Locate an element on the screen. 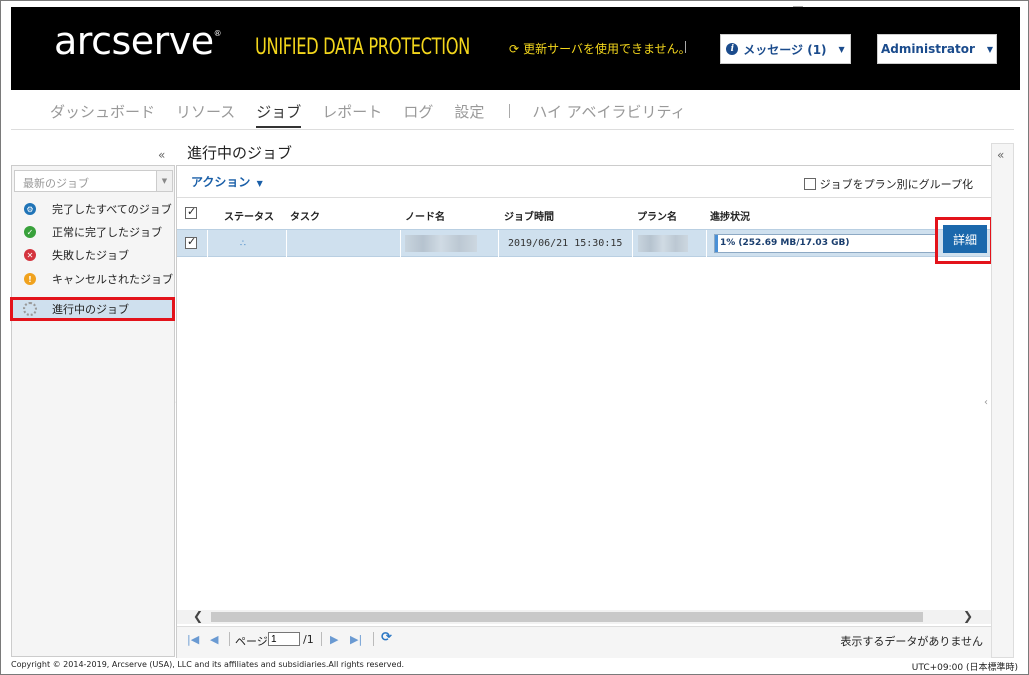 Image resolution: width=1029 pixels, height=675 pixels. scroll-right-icon: ❯ is located at coordinates (968, 616).